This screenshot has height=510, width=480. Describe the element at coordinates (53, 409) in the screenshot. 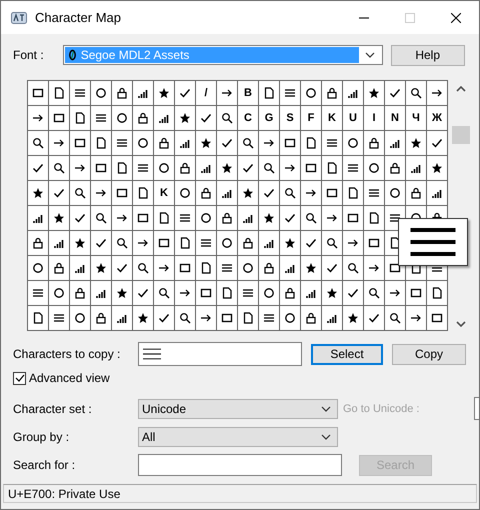

I see `character-set-label: Character set :` at that location.